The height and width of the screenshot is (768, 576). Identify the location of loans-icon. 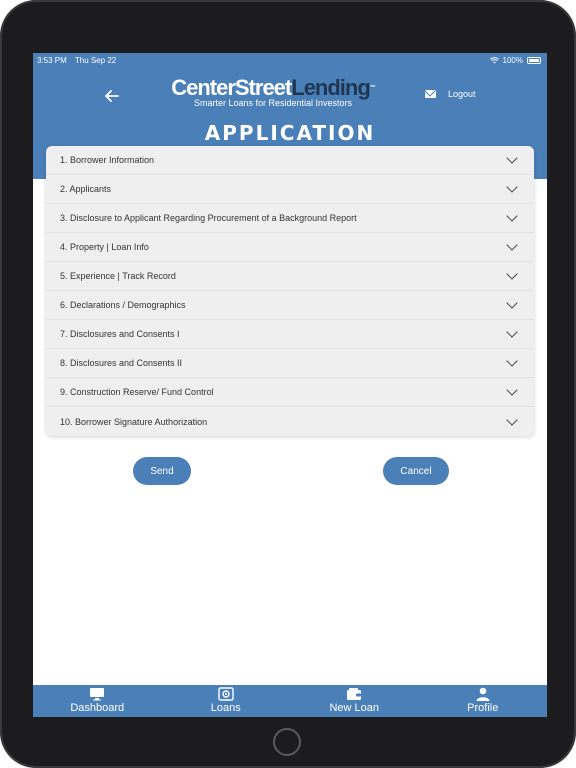
(226, 694).